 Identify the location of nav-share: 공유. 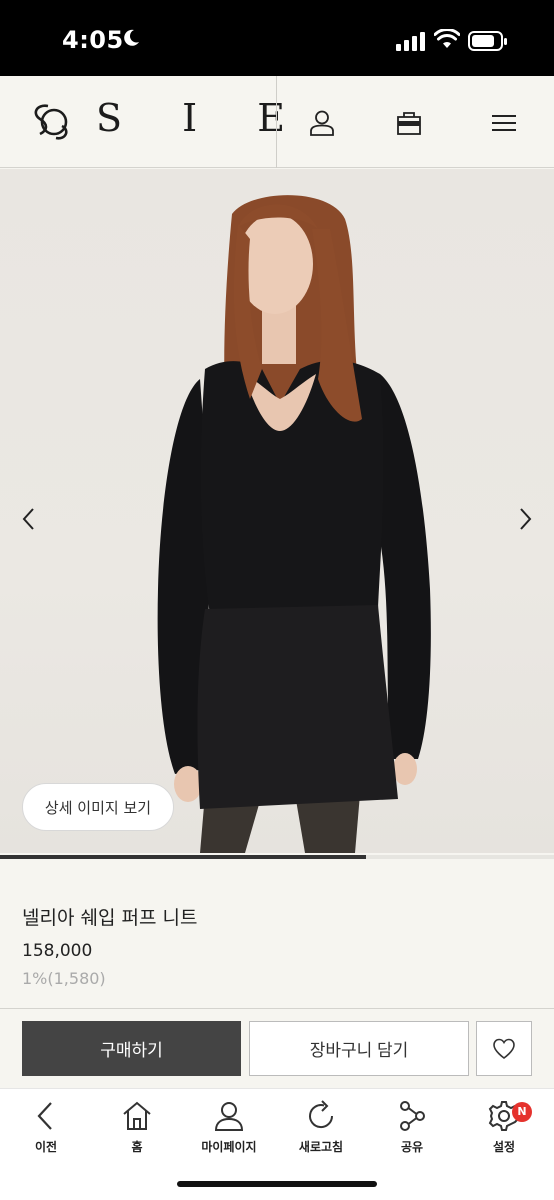
(412, 1129).